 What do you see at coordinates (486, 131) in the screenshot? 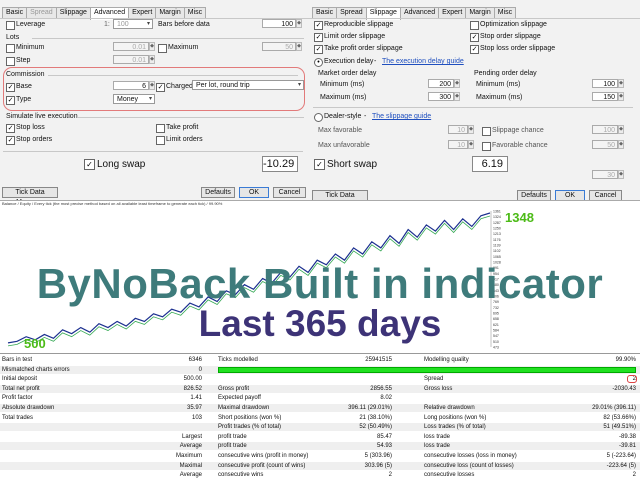
I see `slippage-chance-checkbox` at bounding box center [486, 131].